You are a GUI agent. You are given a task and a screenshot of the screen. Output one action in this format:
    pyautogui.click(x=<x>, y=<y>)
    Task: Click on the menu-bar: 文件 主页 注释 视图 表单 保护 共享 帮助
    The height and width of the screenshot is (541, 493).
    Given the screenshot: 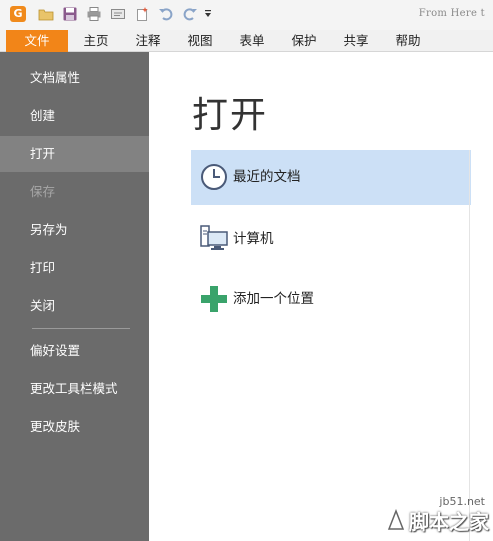 What is the action you would take?
    pyautogui.click(x=246, y=41)
    